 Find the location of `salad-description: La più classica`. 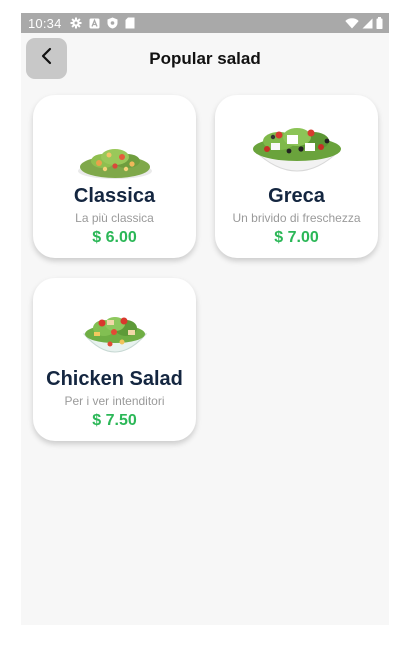

salad-description: La più classica is located at coordinates (114, 218).